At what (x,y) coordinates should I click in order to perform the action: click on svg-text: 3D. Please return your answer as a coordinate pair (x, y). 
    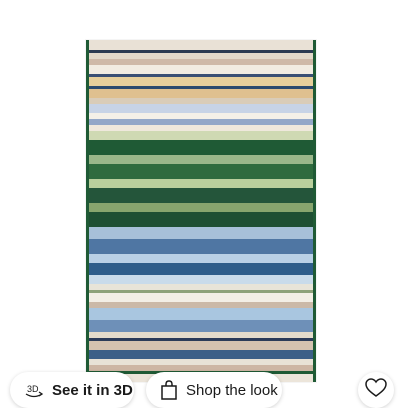
    Looking at the image, I should click on (33, 389).